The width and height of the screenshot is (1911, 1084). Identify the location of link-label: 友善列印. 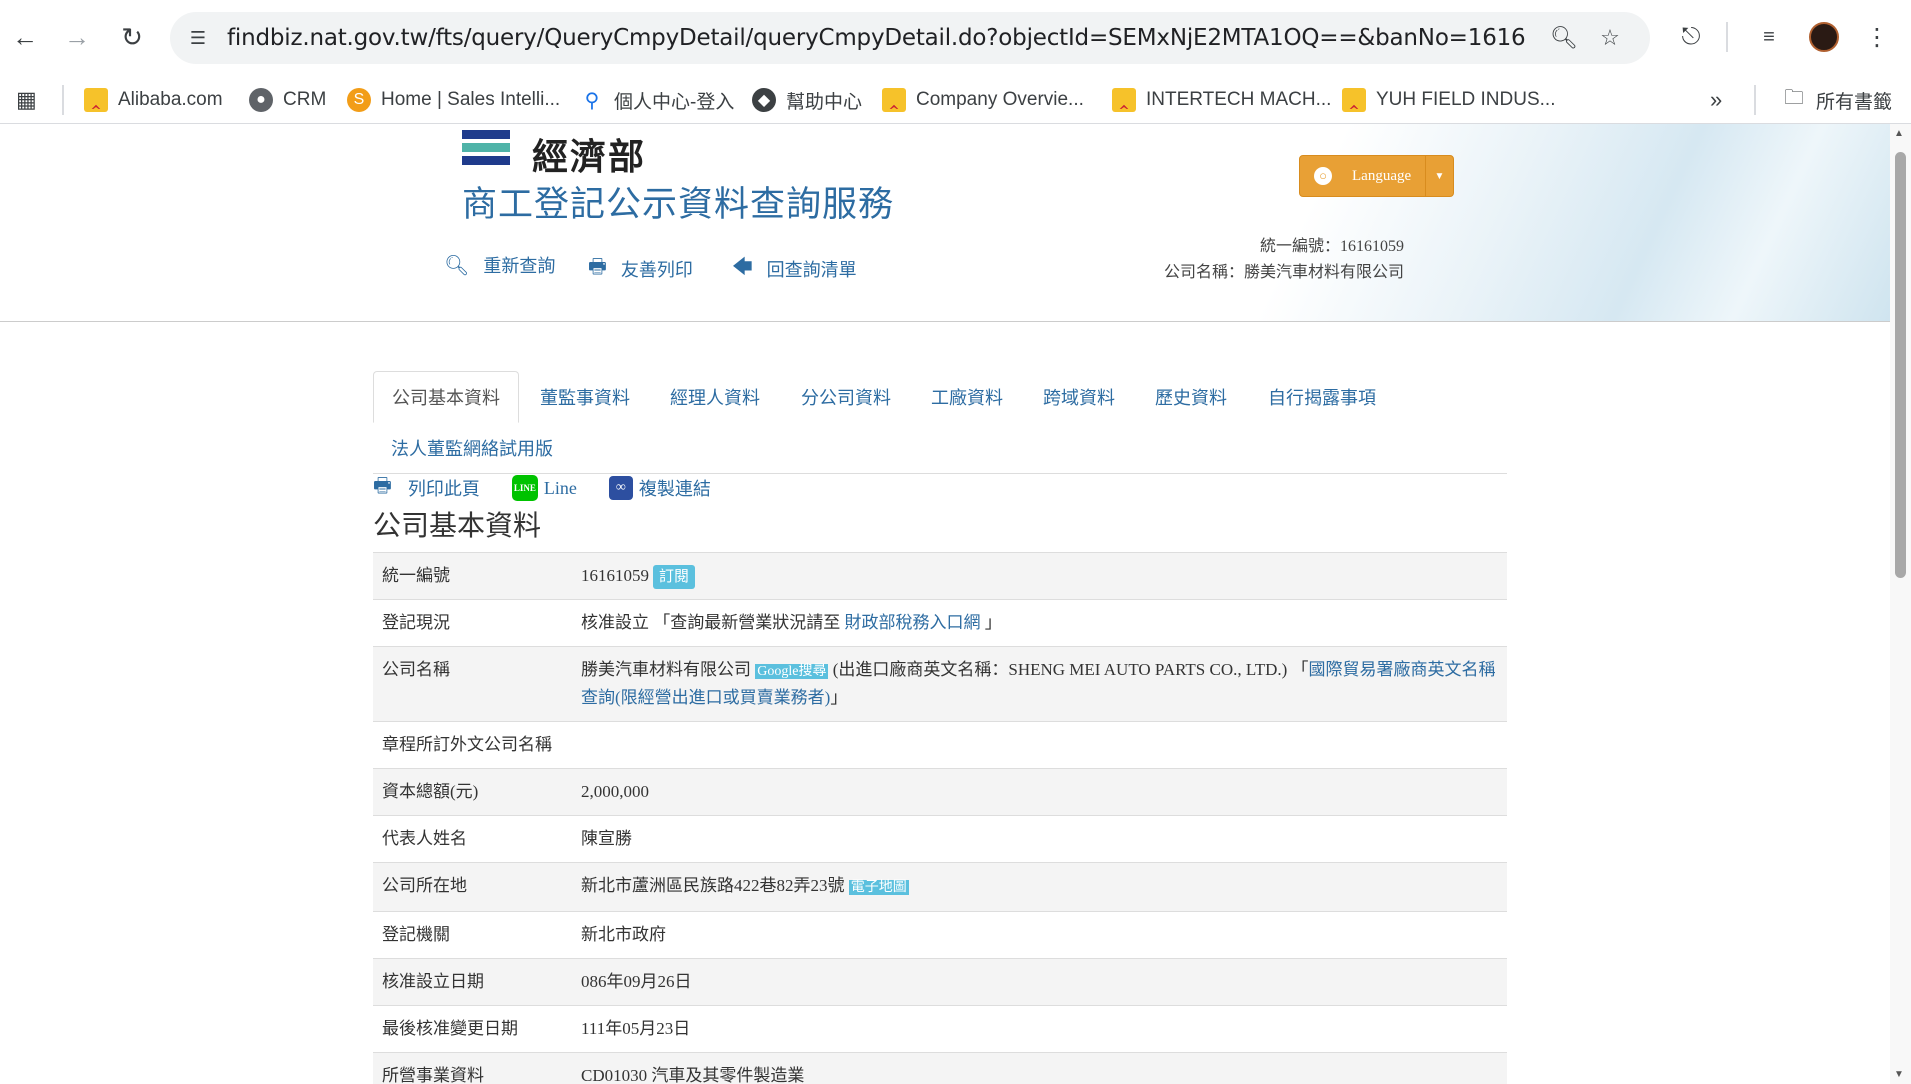
(656, 270).